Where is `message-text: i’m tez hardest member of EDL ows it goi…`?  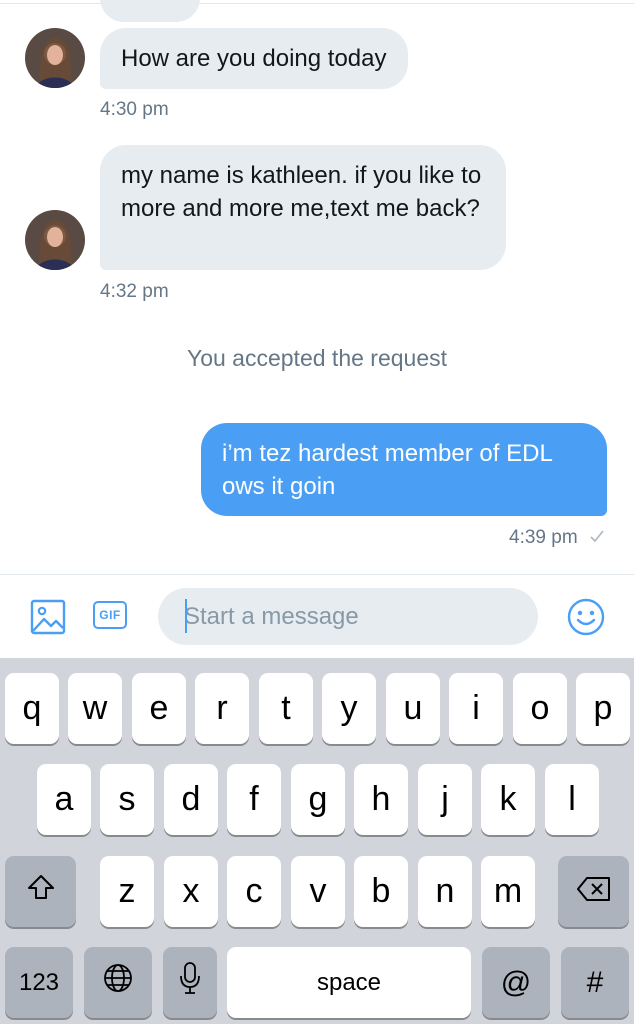
message-text: i’m tez hardest member of EDL ows it goi… is located at coordinates (387, 470).